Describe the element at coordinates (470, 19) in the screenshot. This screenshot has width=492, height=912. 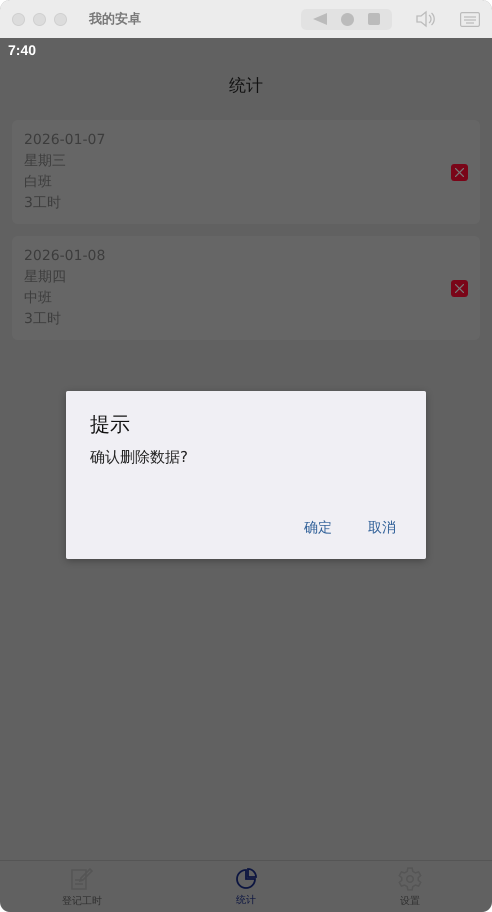
I see `keyboard-icon` at that location.